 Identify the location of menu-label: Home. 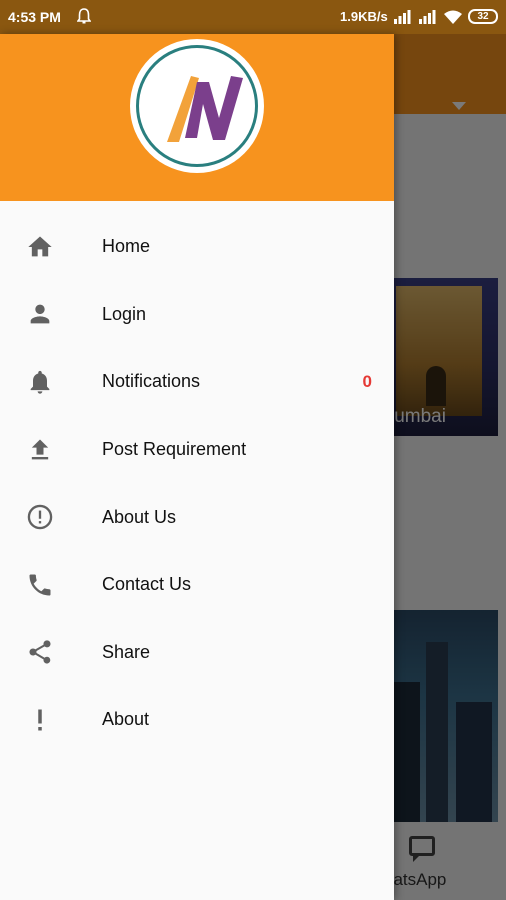
(126, 246).